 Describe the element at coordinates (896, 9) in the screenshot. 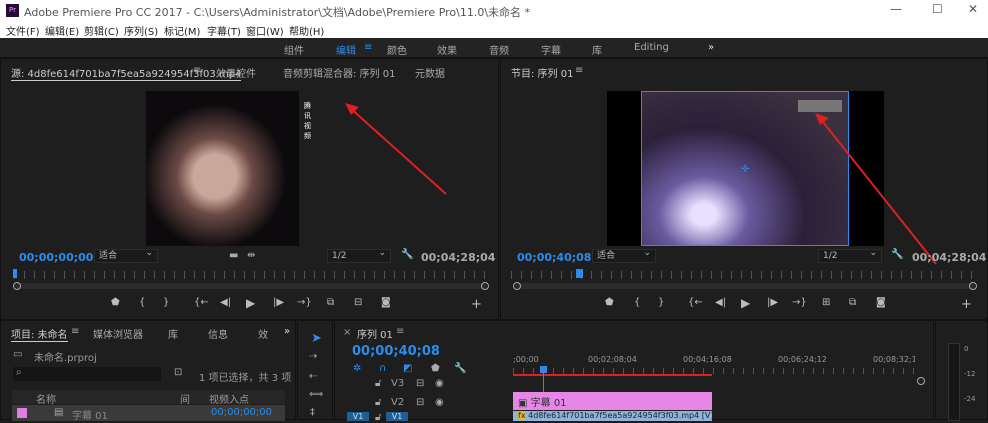

I see `minimize-button: —` at that location.